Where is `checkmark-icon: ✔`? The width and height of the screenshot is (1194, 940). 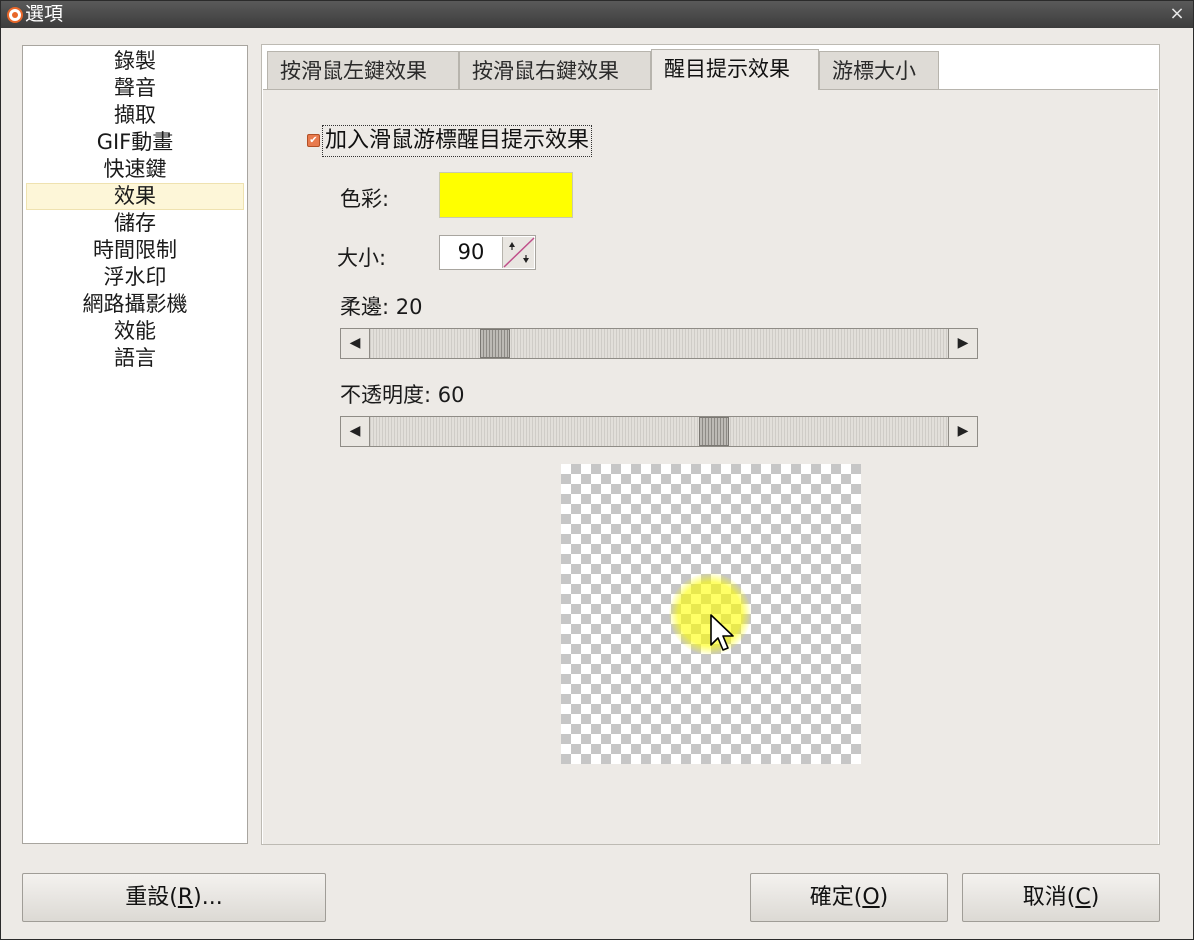
checkmark-icon: ✔ is located at coordinates (313, 140).